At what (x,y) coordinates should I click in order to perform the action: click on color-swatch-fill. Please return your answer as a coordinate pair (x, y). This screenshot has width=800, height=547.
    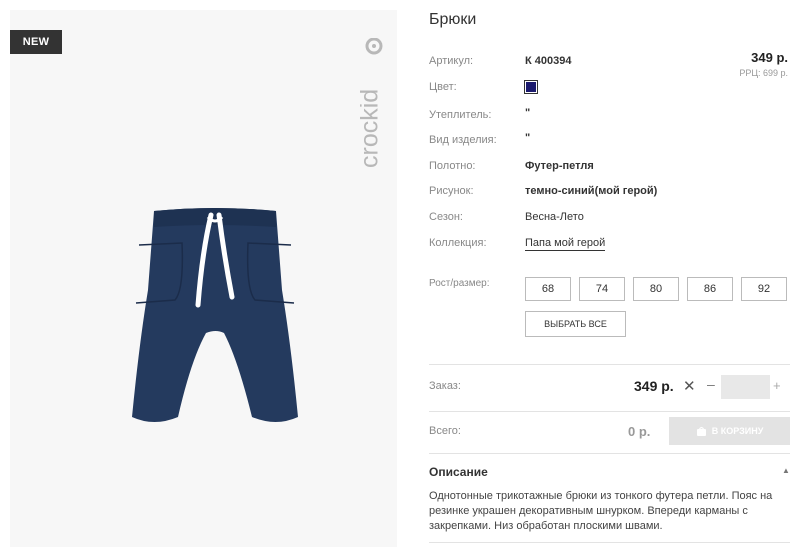
    Looking at the image, I should click on (531, 87).